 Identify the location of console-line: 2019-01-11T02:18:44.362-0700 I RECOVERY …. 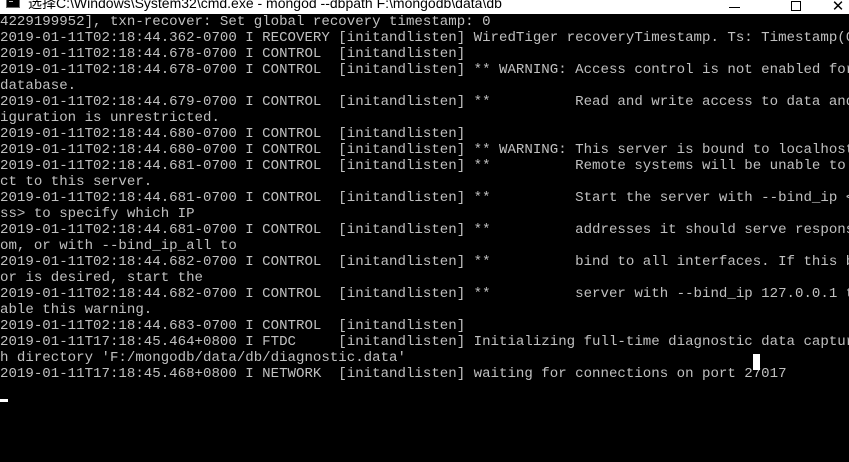
(424, 38).